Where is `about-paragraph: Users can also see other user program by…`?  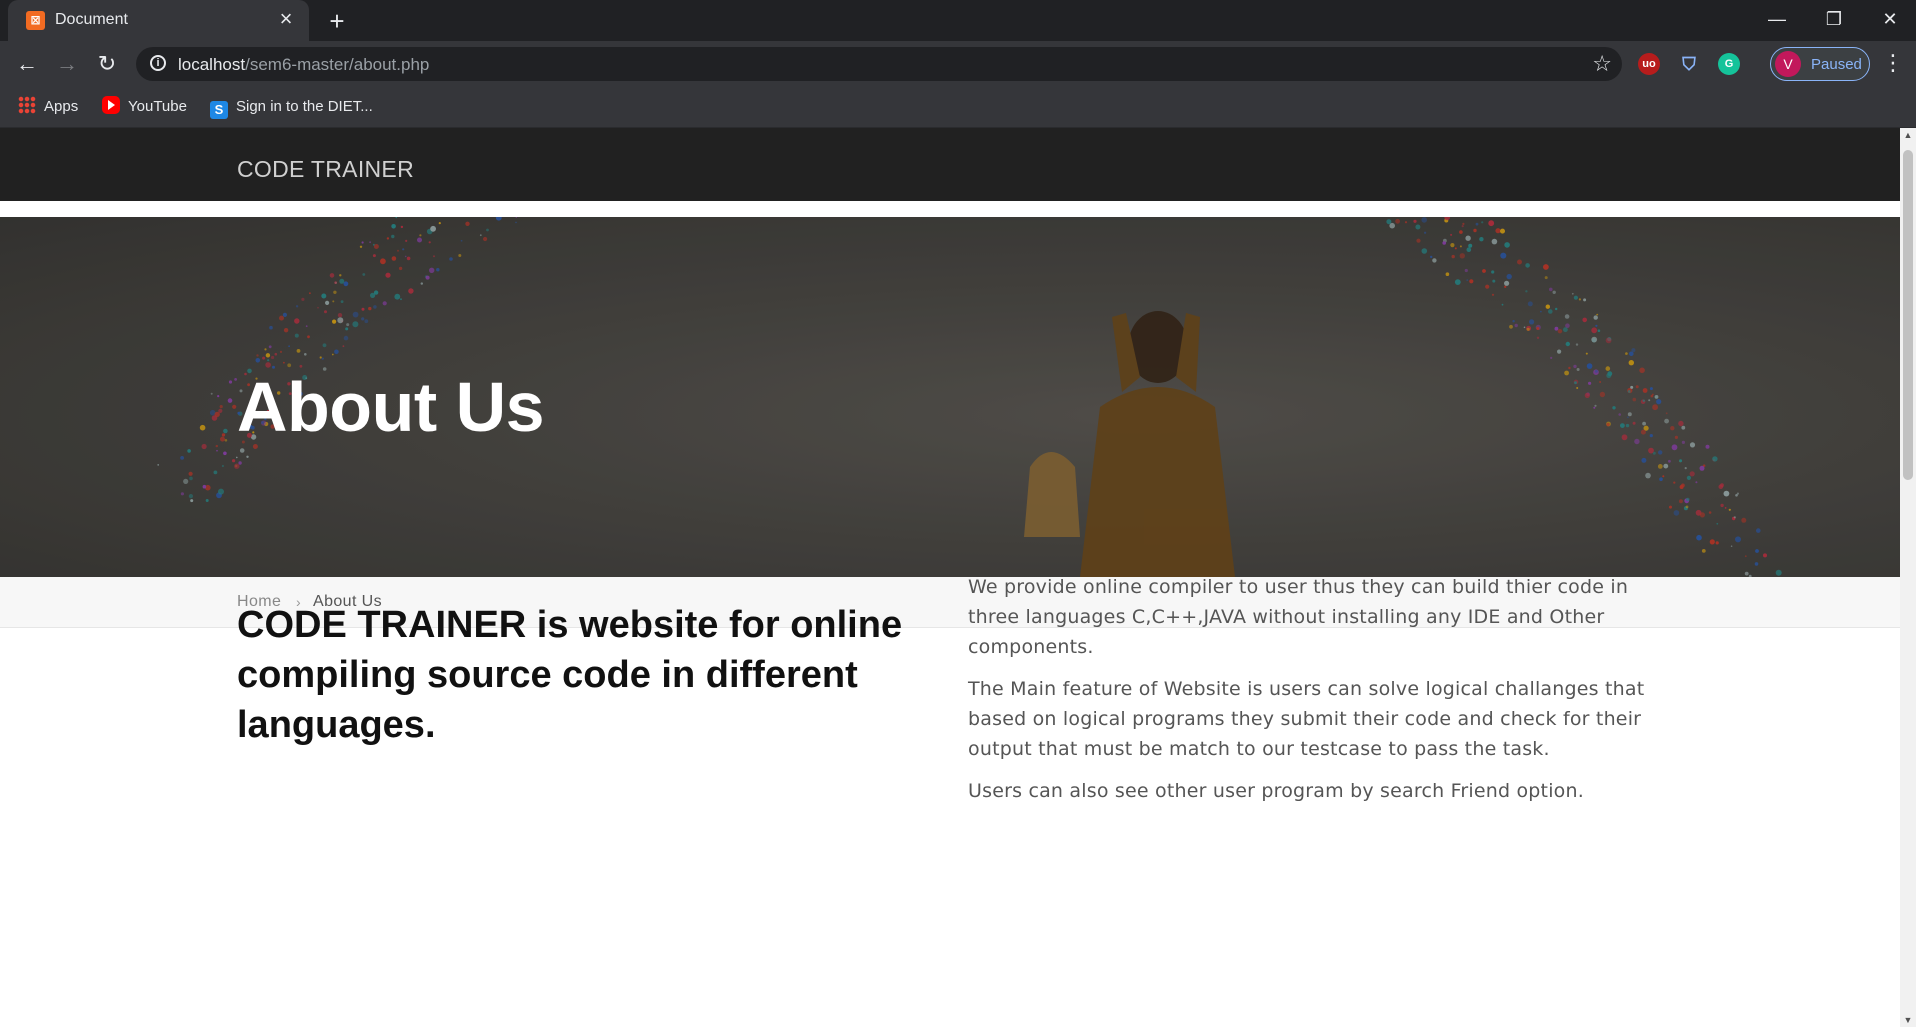
about-paragraph: Users can also see other user program by… is located at coordinates (1276, 791).